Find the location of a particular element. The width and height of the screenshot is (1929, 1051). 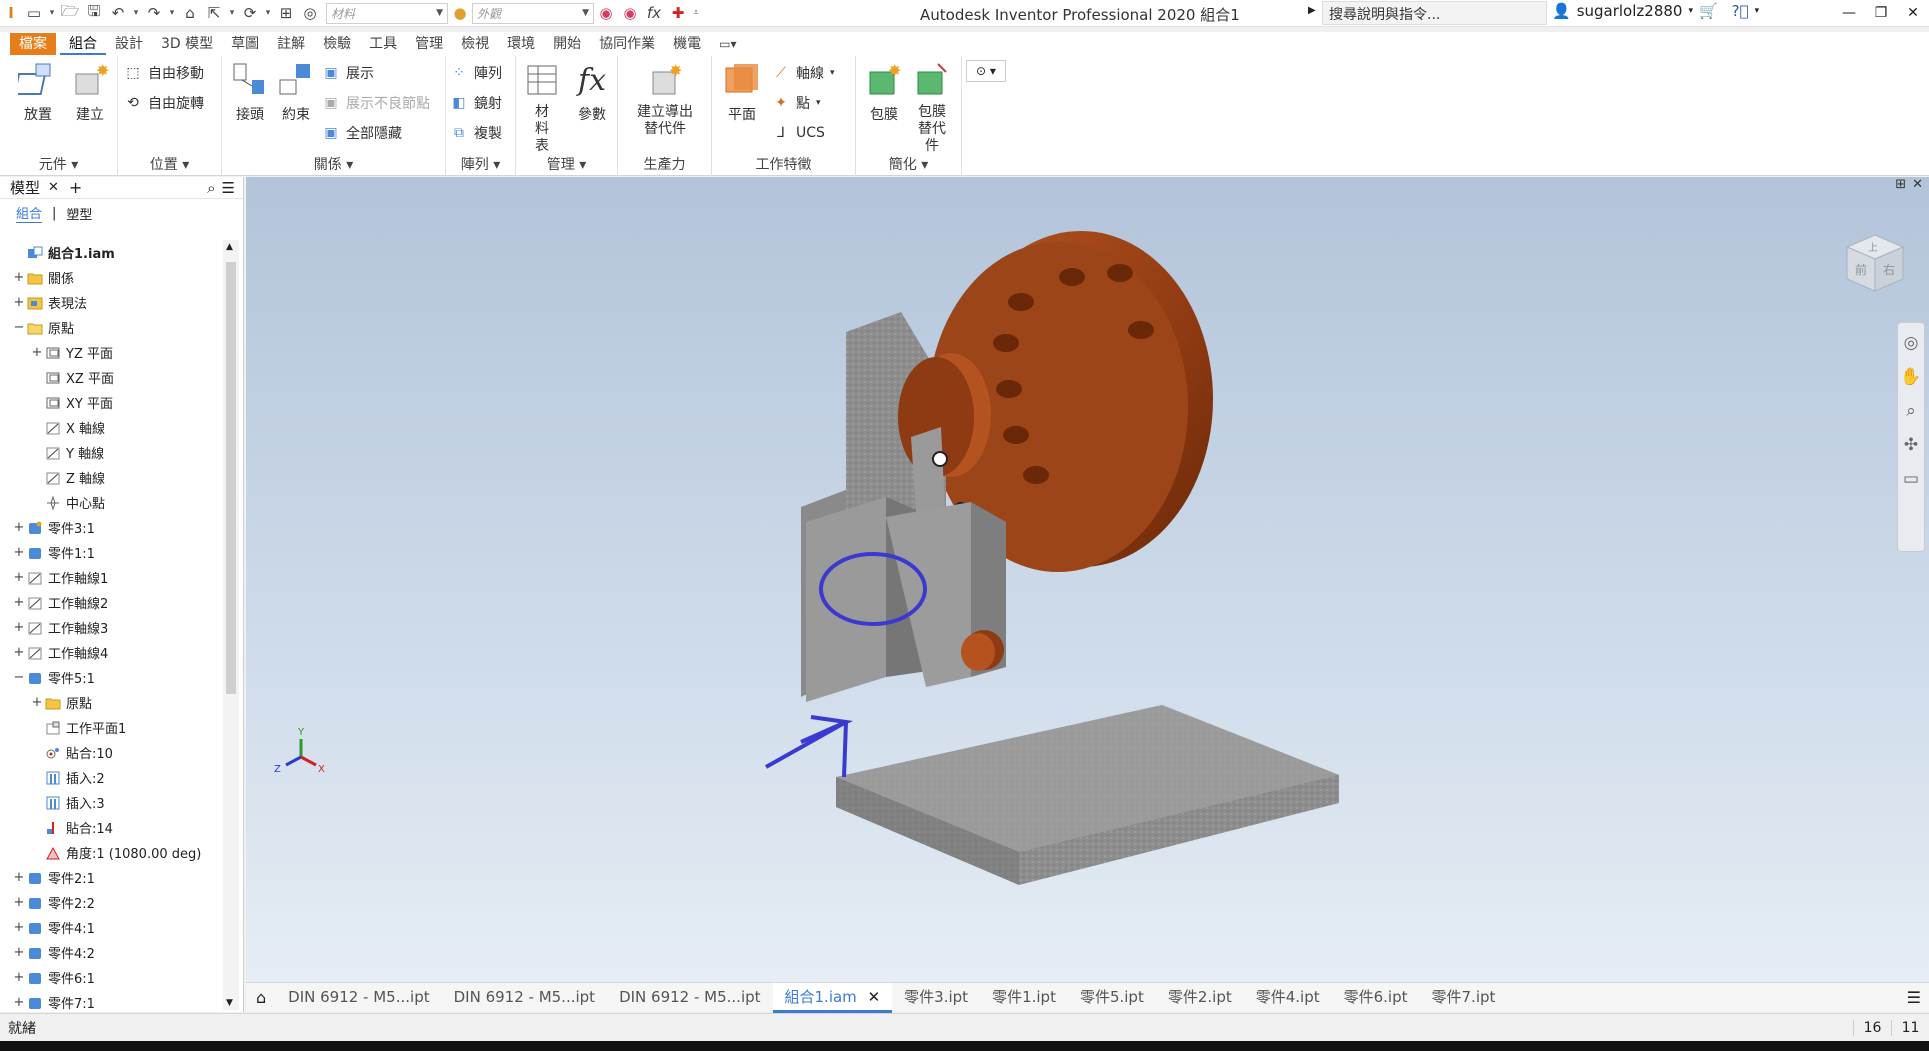

browser-tab-assembly: 組合 is located at coordinates (29, 213).